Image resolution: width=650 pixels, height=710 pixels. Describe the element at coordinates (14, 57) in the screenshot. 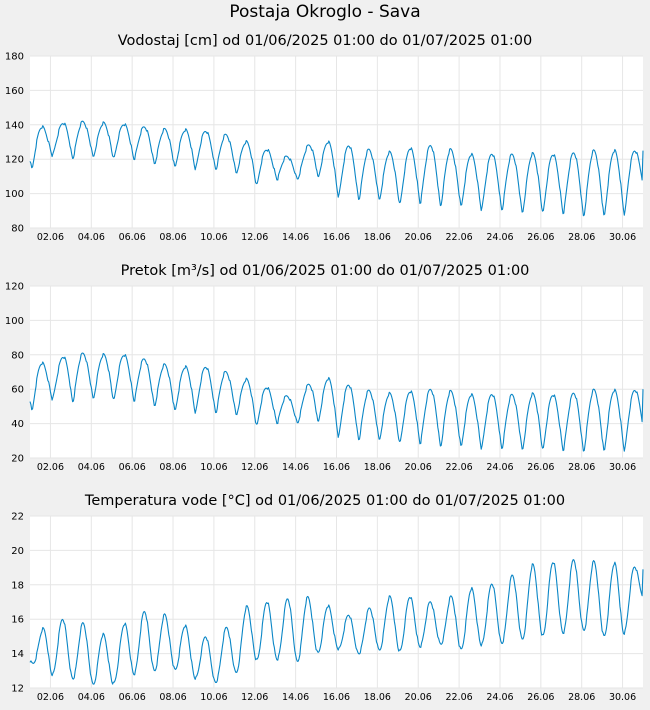

I see `y-tick-label: 180` at that location.